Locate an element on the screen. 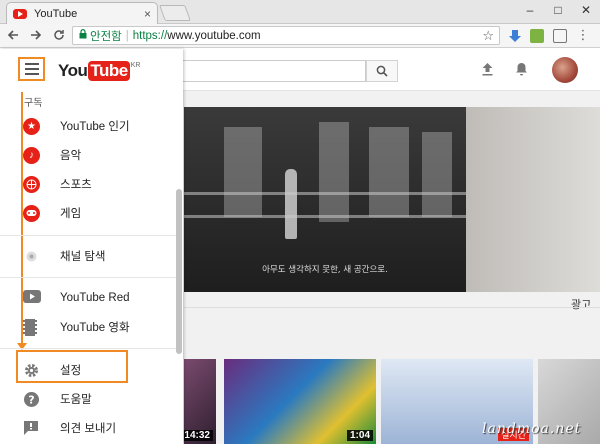 The height and width of the screenshot is (444, 600). maximize-button: □ is located at coordinates (558, 10).